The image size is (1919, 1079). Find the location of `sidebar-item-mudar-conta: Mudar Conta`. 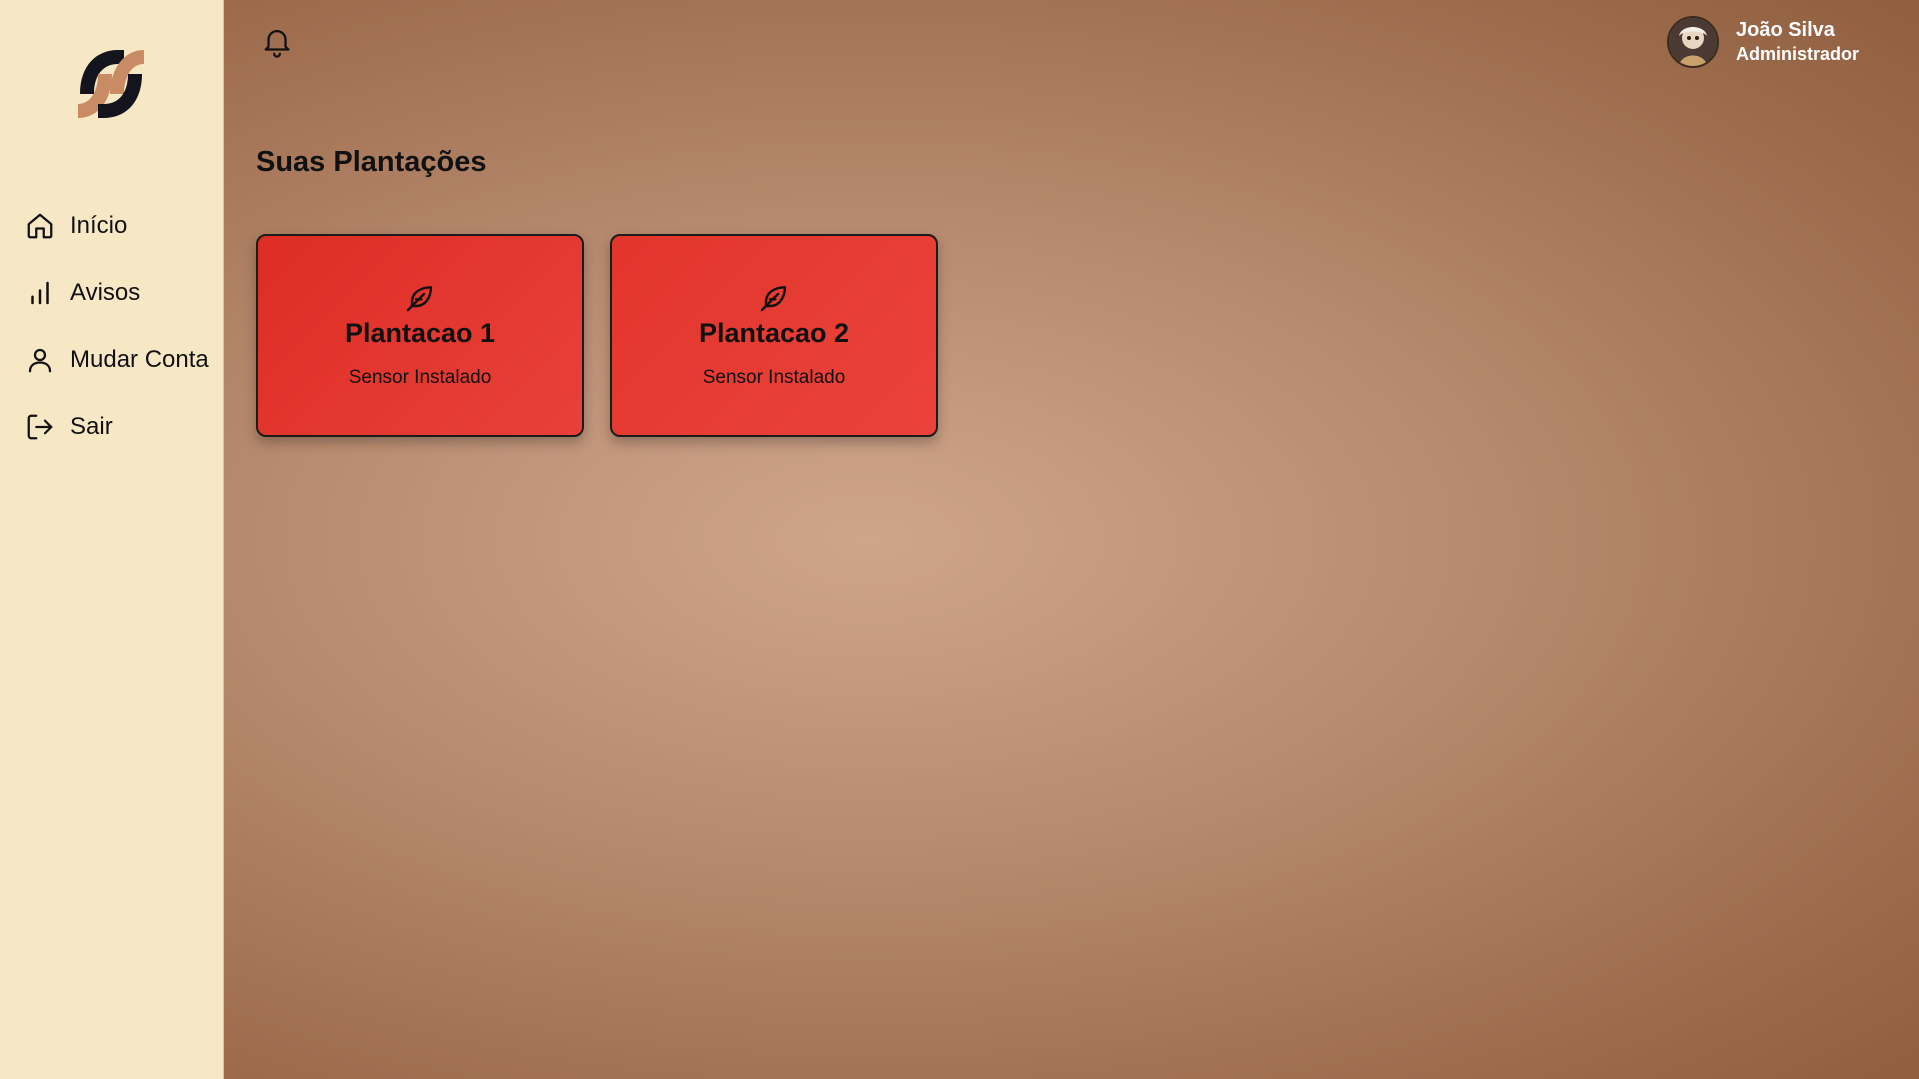

sidebar-item-mudar-conta: Mudar Conta is located at coordinates (112, 360).